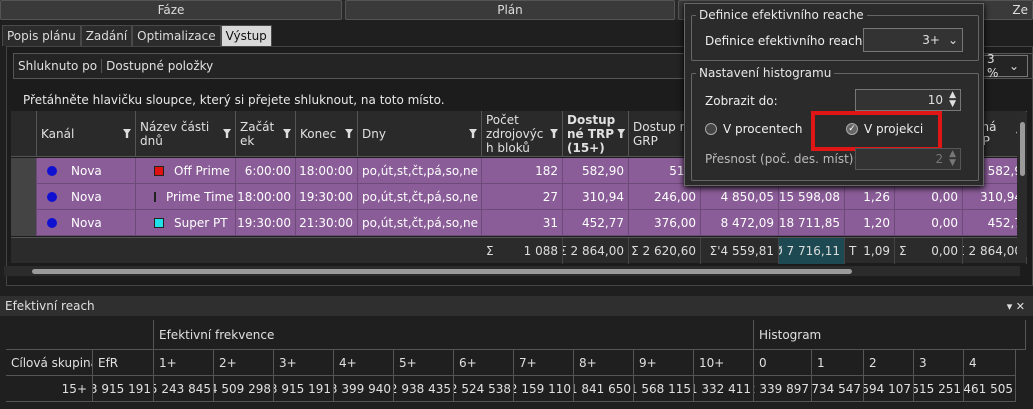  What do you see at coordinates (184, 363) in the screenshot?
I see `reach-col-header: 1+` at bounding box center [184, 363].